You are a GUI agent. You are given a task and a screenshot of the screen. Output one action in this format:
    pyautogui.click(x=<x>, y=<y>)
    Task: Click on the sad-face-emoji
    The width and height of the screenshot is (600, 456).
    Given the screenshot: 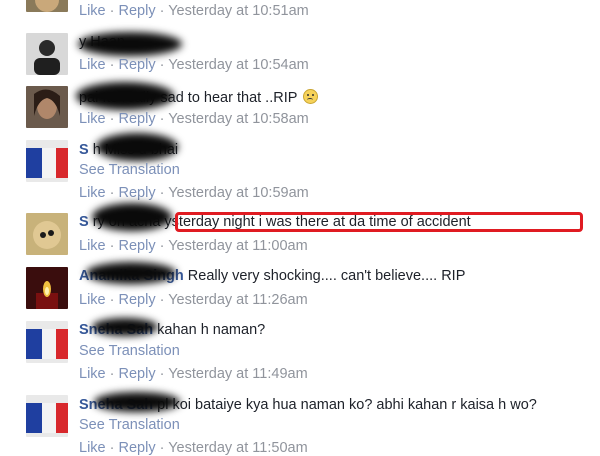 What is the action you would take?
    pyautogui.click(x=311, y=96)
    